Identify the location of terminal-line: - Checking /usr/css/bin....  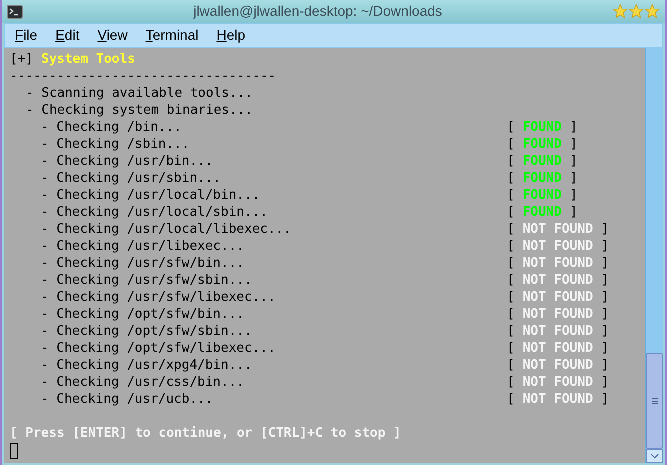
(142, 382).